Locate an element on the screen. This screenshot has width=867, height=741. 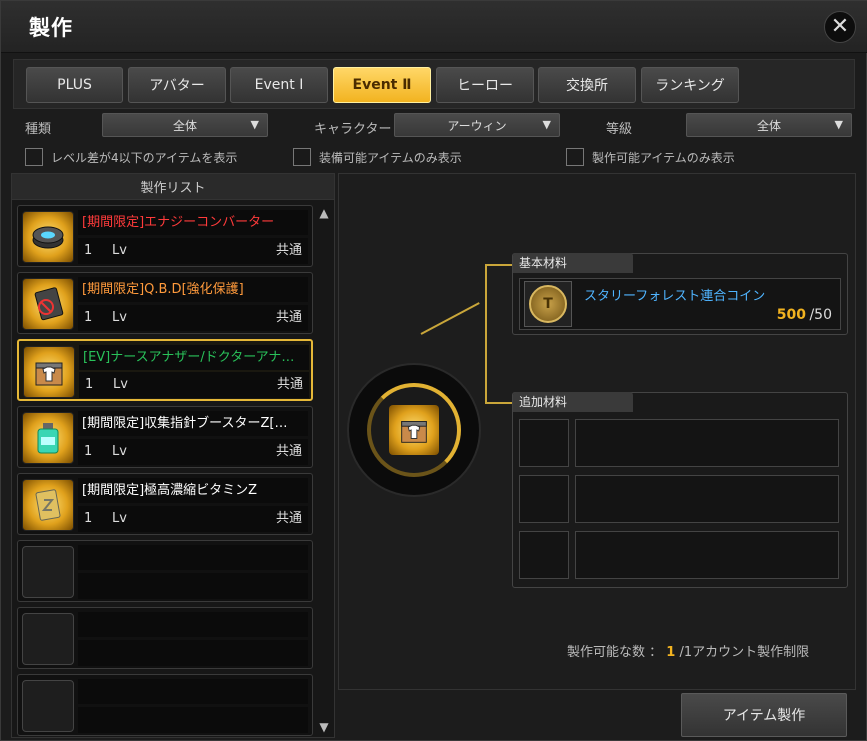
tab-avatar: アバター is located at coordinates (177, 85).